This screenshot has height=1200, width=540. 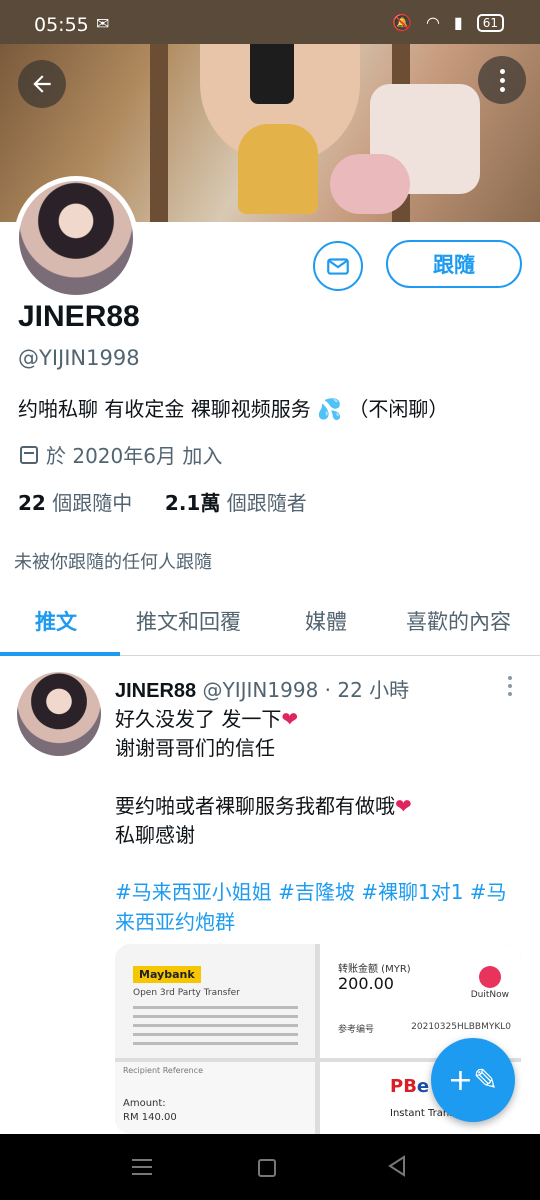 I want to click on join-date-text: 於 2020年6月 加入, so click(x=134, y=456).